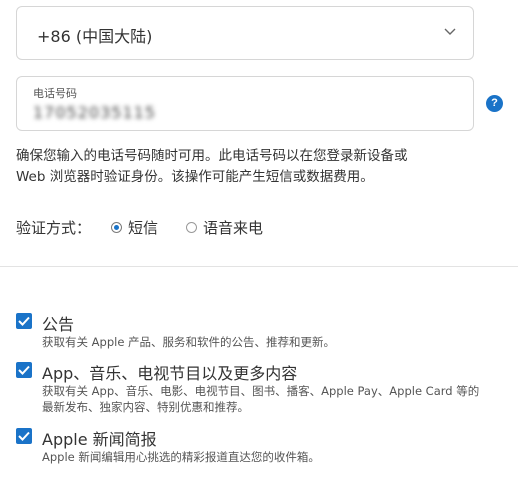 The height and width of the screenshot is (483, 518). Describe the element at coordinates (494, 103) in the screenshot. I see `help-icon: ?` at that location.